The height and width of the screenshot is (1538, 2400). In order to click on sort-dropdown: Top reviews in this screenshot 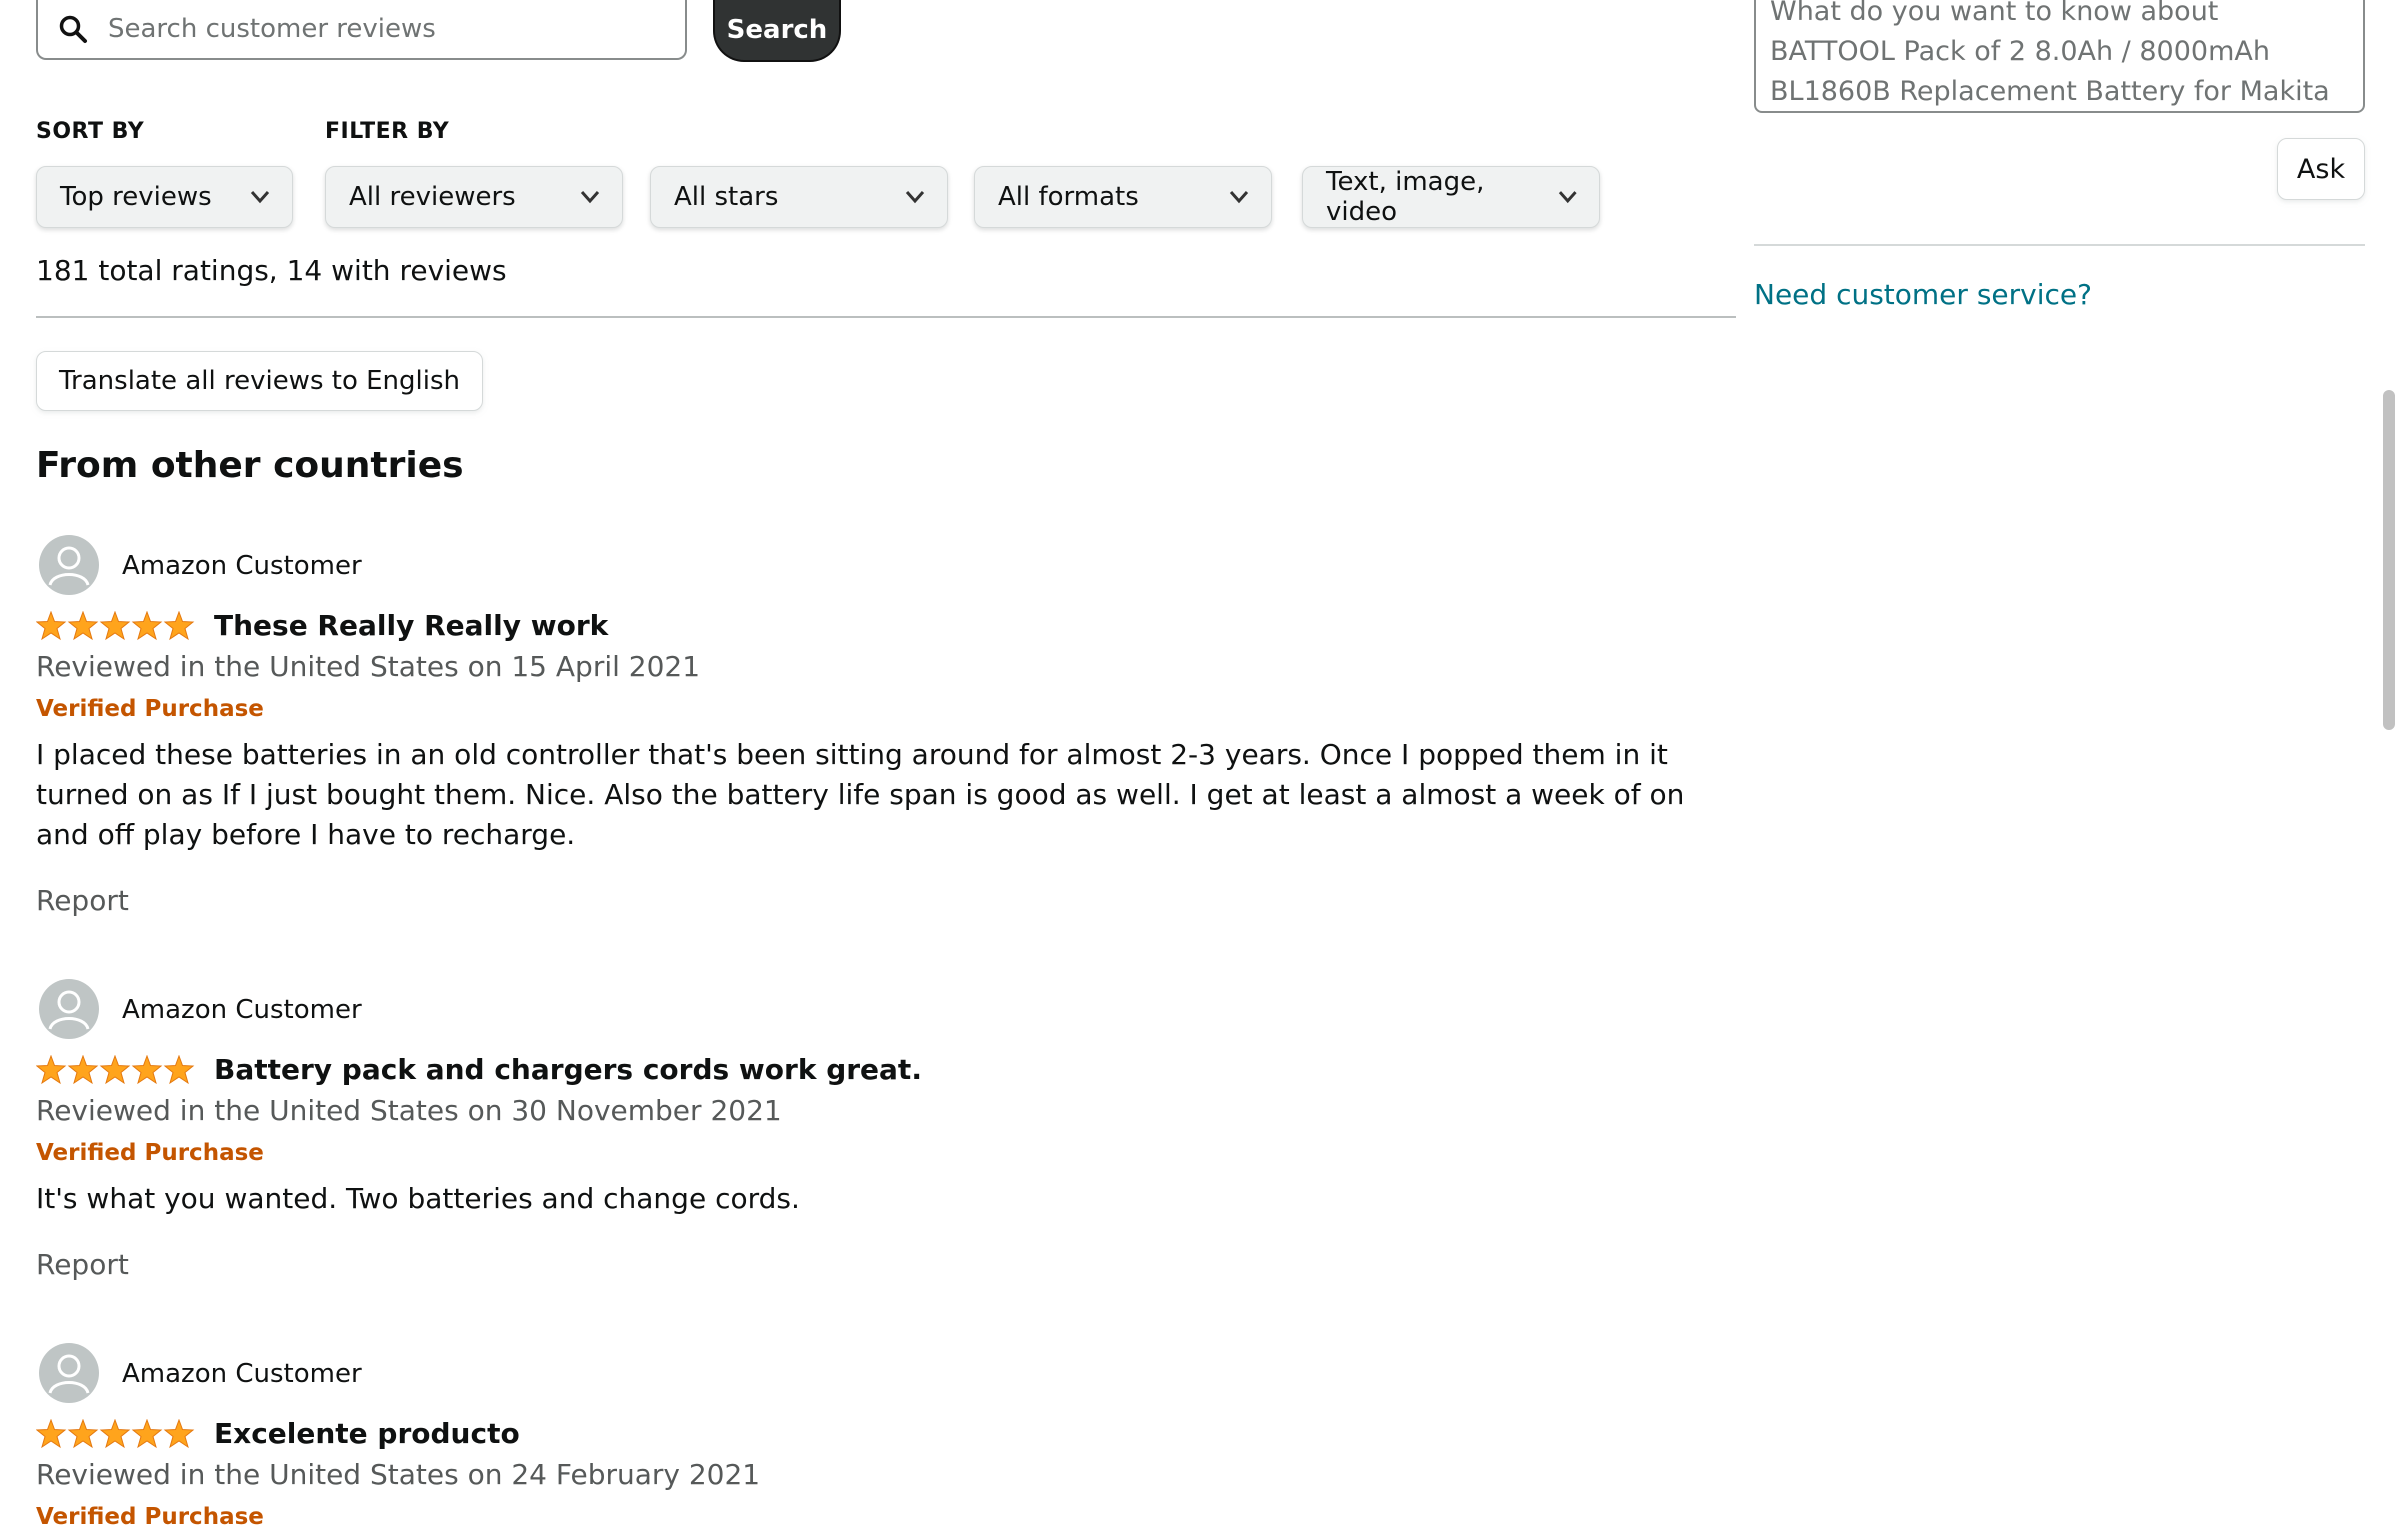, I will do `click(164, 197)`.